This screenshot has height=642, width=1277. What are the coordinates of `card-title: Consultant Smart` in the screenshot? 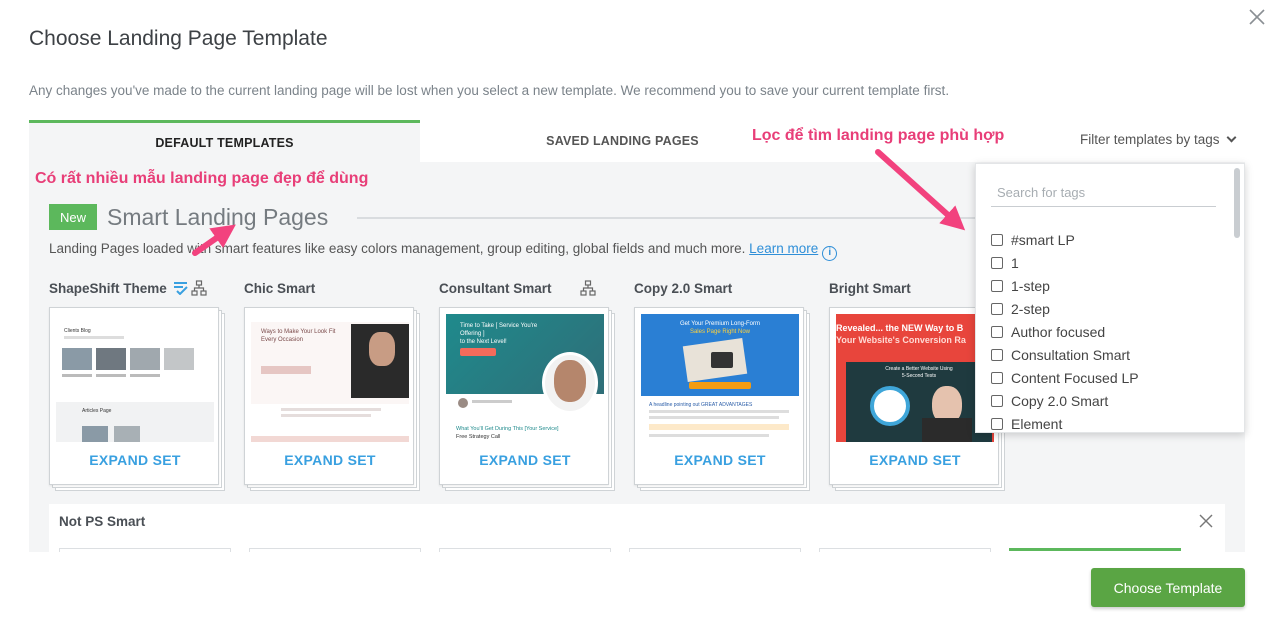 It's located at (529, 288).